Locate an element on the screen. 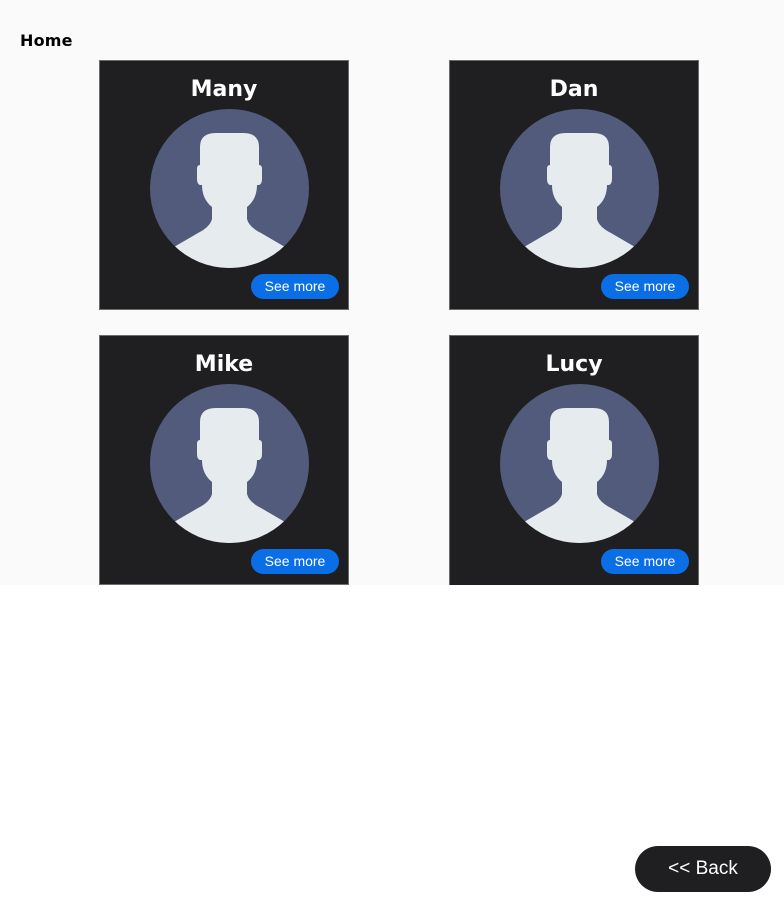  home-link: Home is located at coordinates (46, 40).